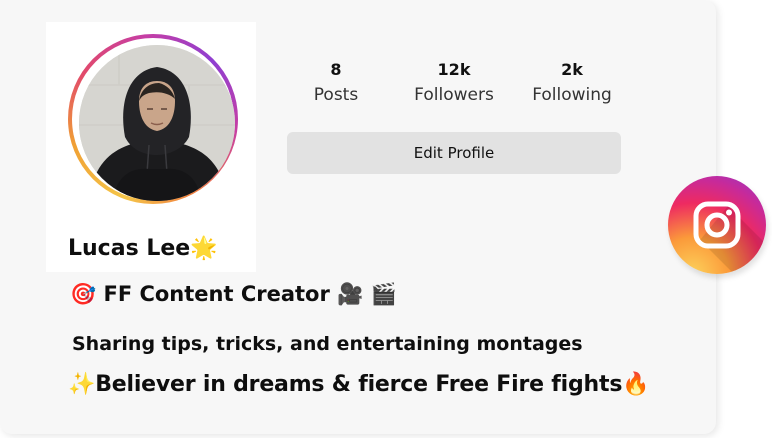 The width and height of the screenshot is (772, 438). I want to click on stat-followers: 12k Followers, so click(454, 83).